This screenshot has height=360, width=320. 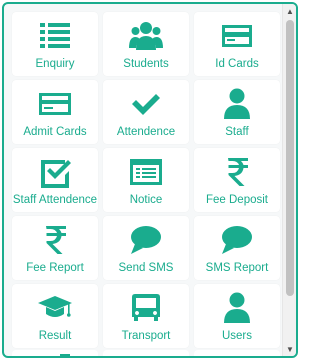 I want to click on tile-label: Enquiry, so click(x=55, y=64).